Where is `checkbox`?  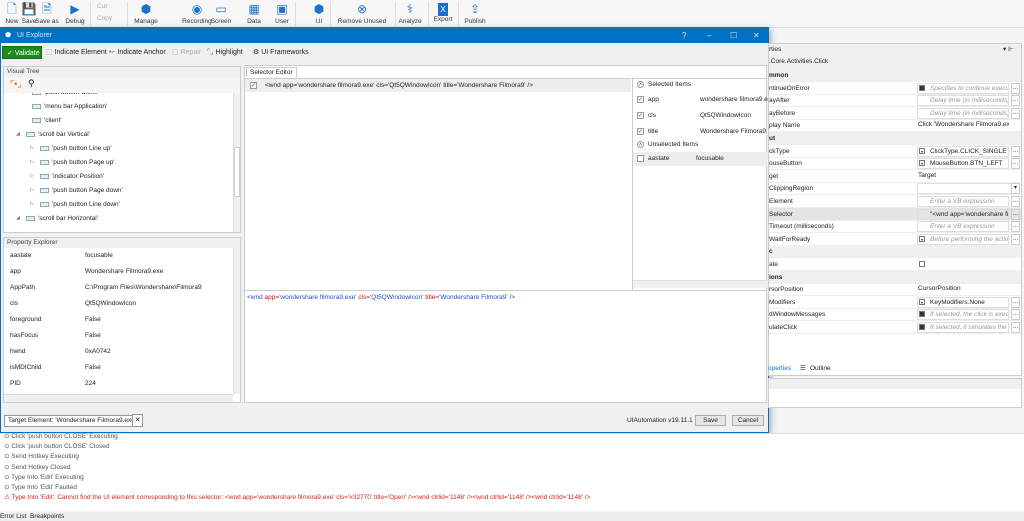
checkbox is located at coordinates (922, 264).